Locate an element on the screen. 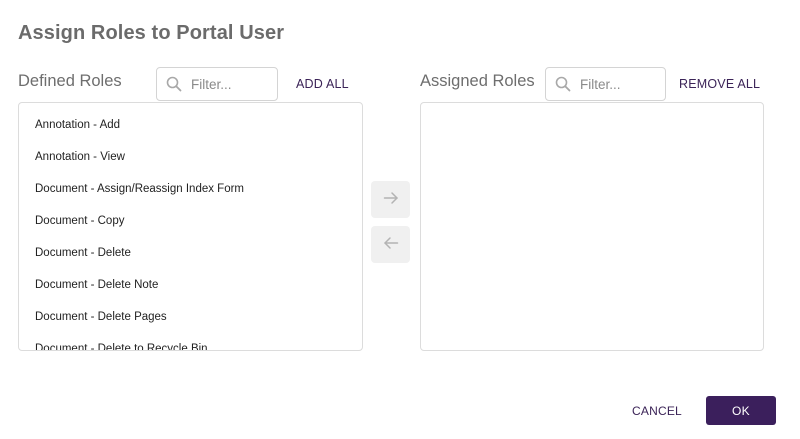 This screenshot has width=800, height=439. list-item: Document - Delete Note is located at coordinates (96, 285).